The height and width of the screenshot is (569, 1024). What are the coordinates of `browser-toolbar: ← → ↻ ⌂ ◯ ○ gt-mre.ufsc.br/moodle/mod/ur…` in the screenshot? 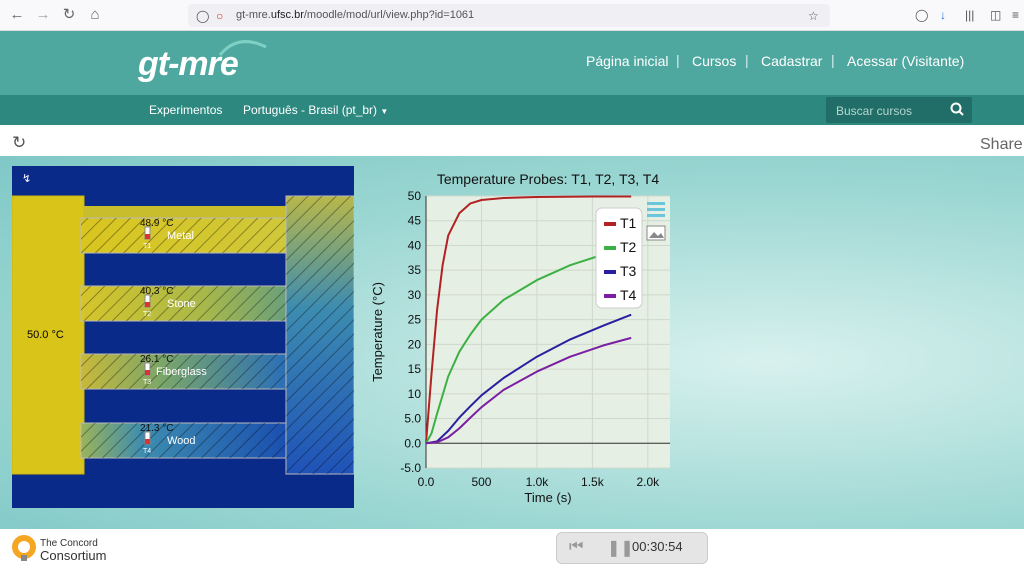 It's located at (512, 15).